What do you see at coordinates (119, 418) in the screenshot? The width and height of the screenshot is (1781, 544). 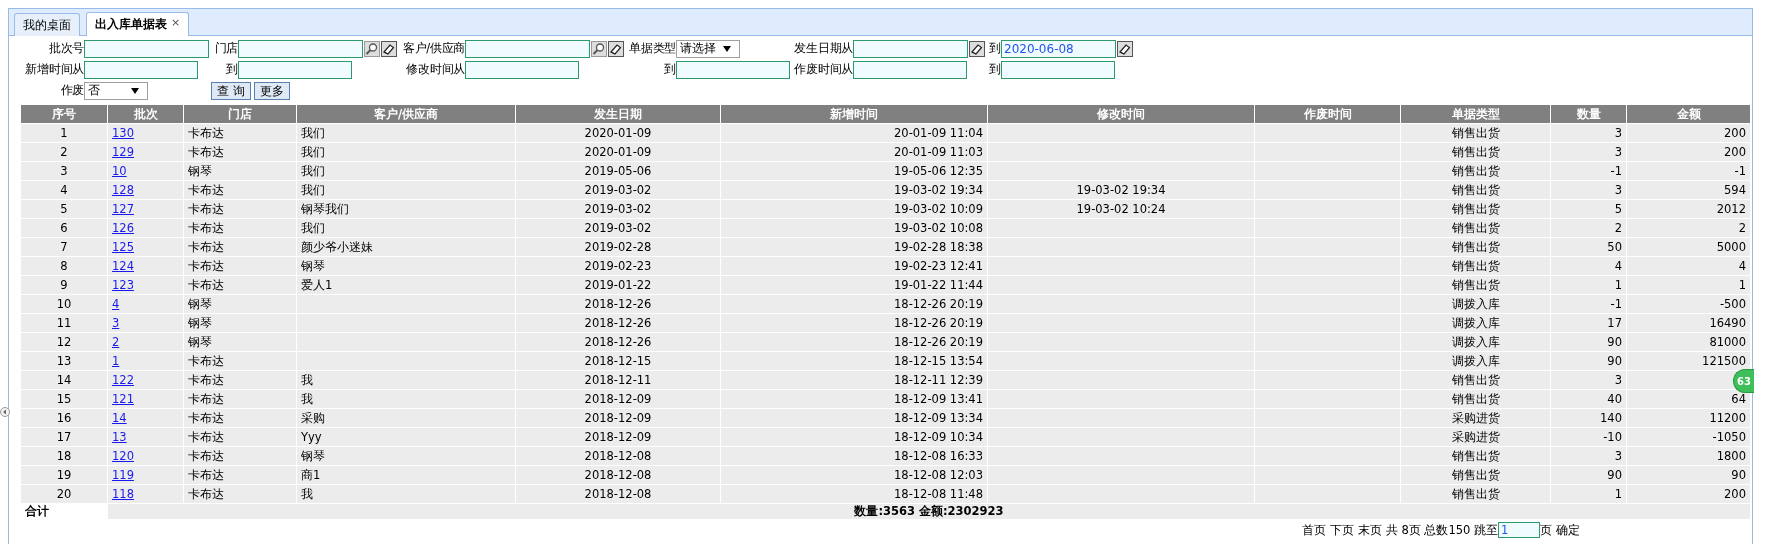 I see `batch-link: 14` at bounding box center [119, 418].